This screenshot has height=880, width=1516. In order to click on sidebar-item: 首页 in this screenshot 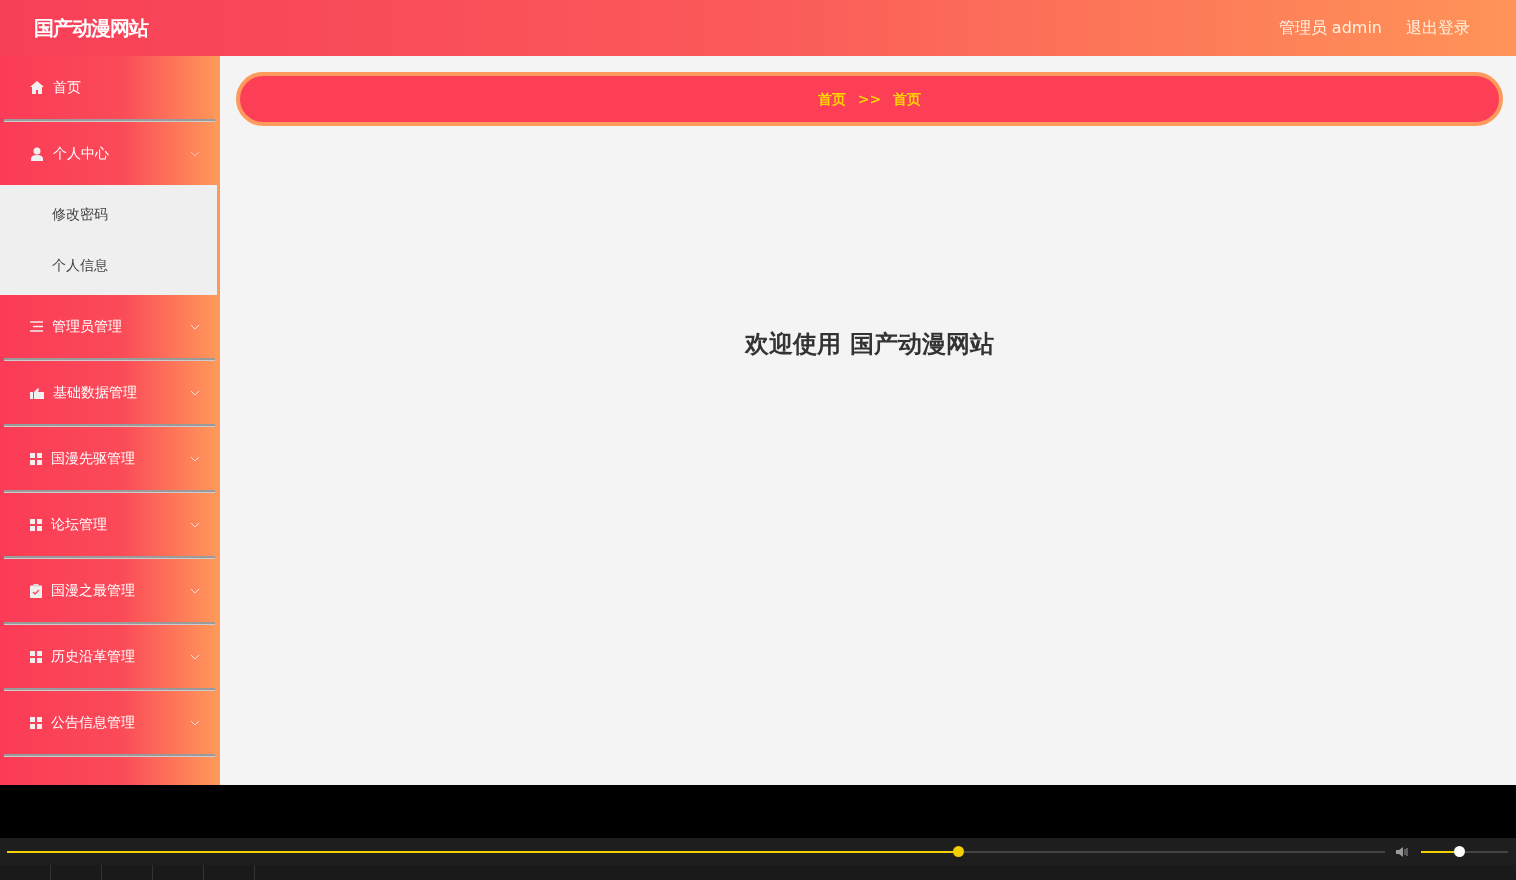, I will do `click(110, 87)`.